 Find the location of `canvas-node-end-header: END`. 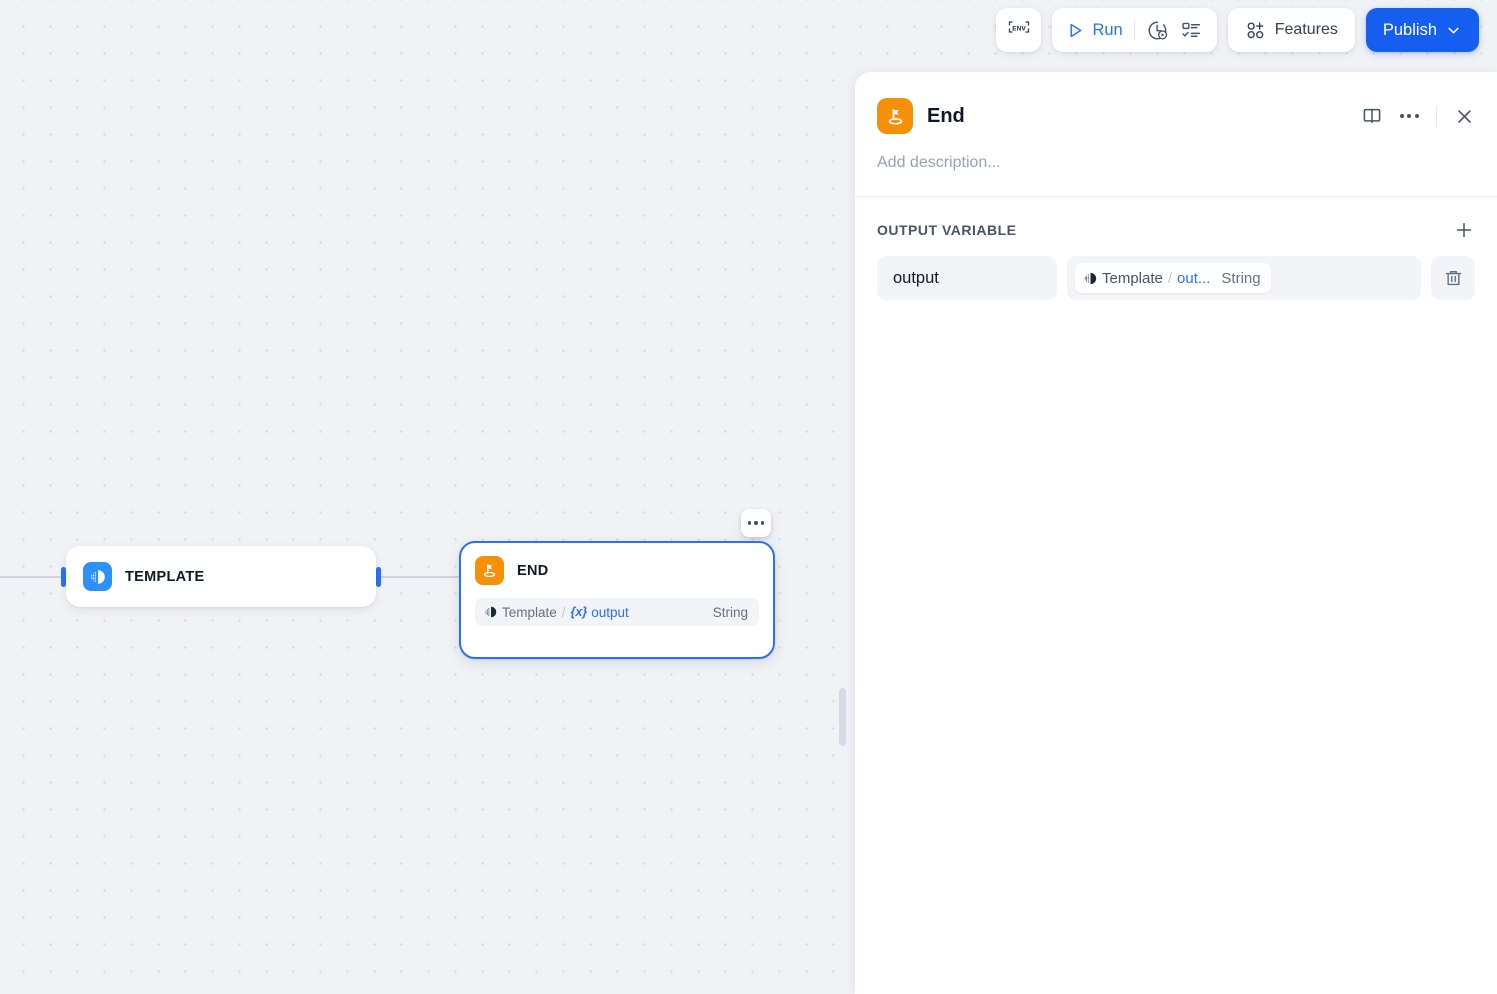

canvas-node-end-header: END is located at coordinates (617, 570).